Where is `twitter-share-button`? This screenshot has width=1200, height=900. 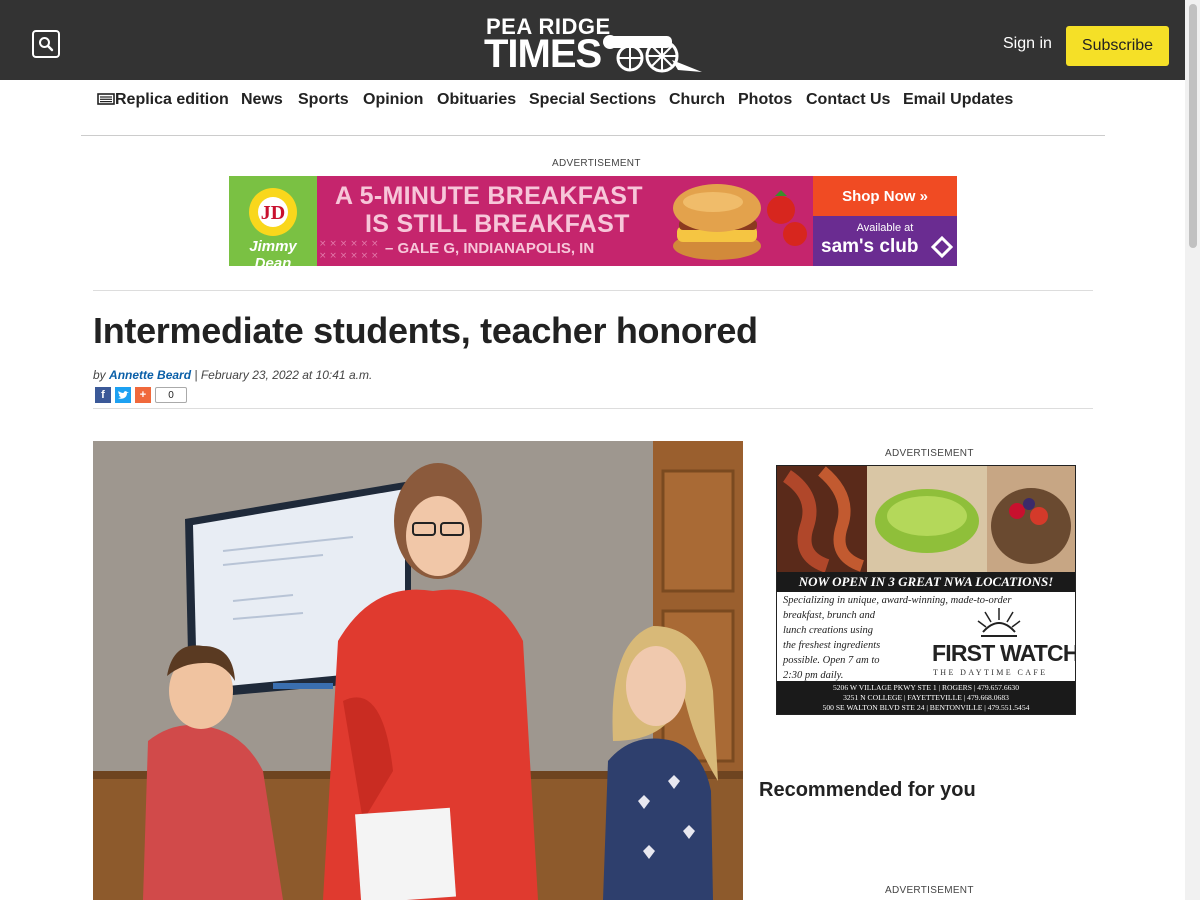 twitter-share-button is located at coordinates (123, 395).